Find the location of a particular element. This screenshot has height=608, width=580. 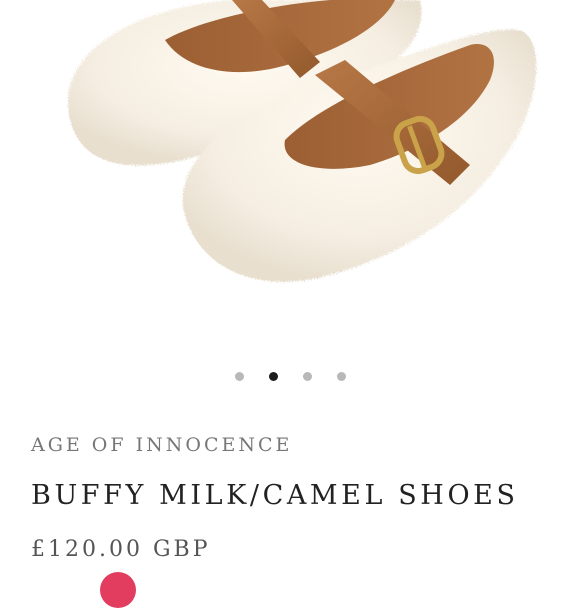

carousel-pagination is located at coordinates (290, 376).